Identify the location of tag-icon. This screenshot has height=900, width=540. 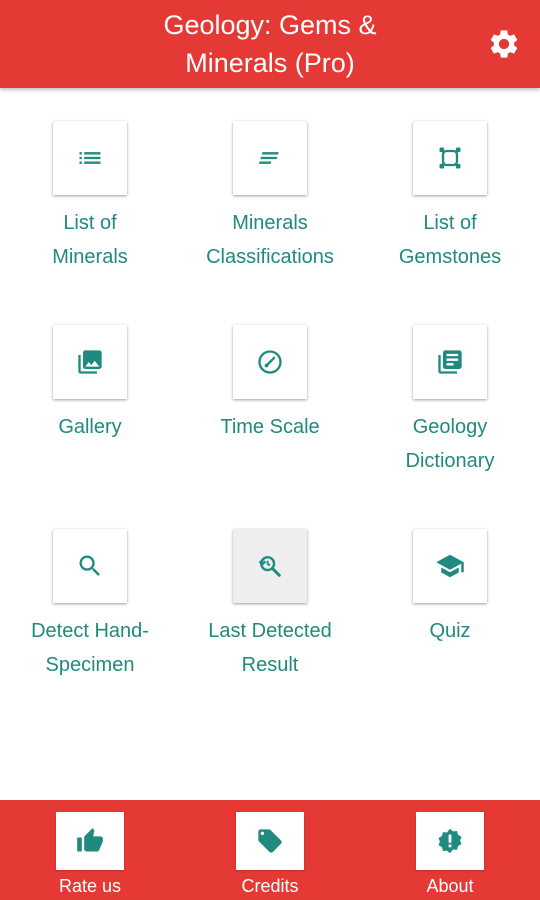
(270, 841).